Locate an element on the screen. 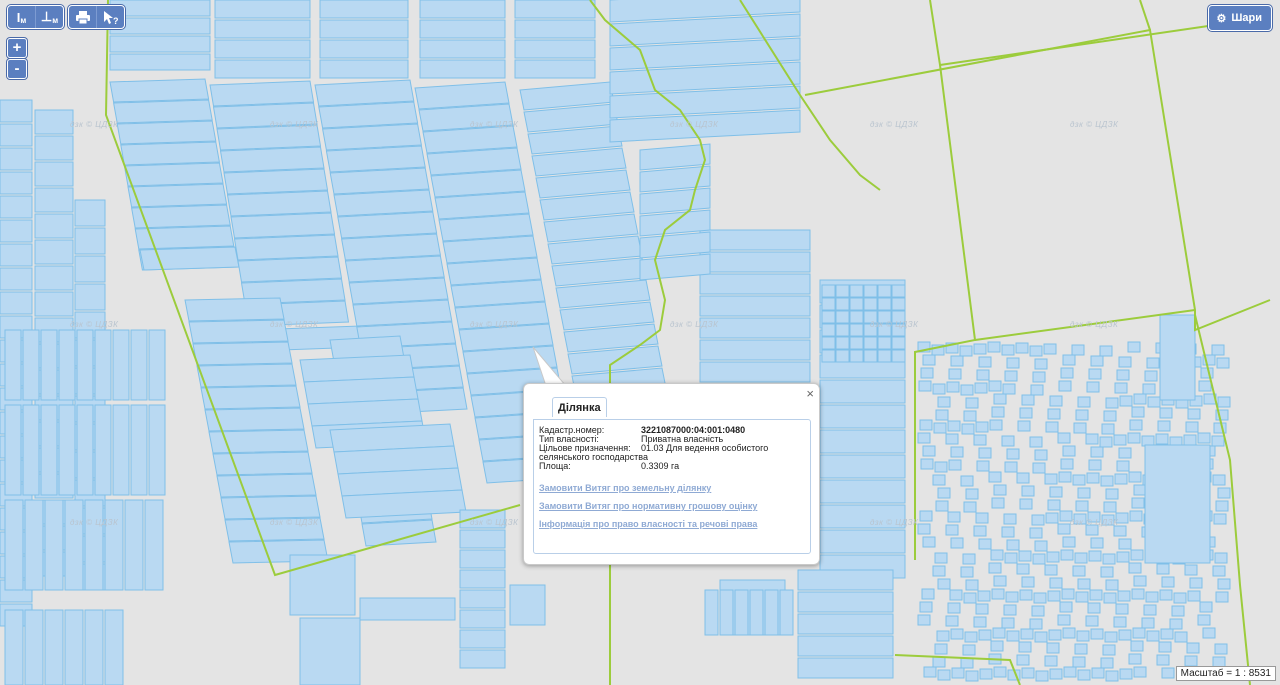 The height and width of the screenshot is (685, 1280). identify-button: ? is located at coordinates (110, 17).